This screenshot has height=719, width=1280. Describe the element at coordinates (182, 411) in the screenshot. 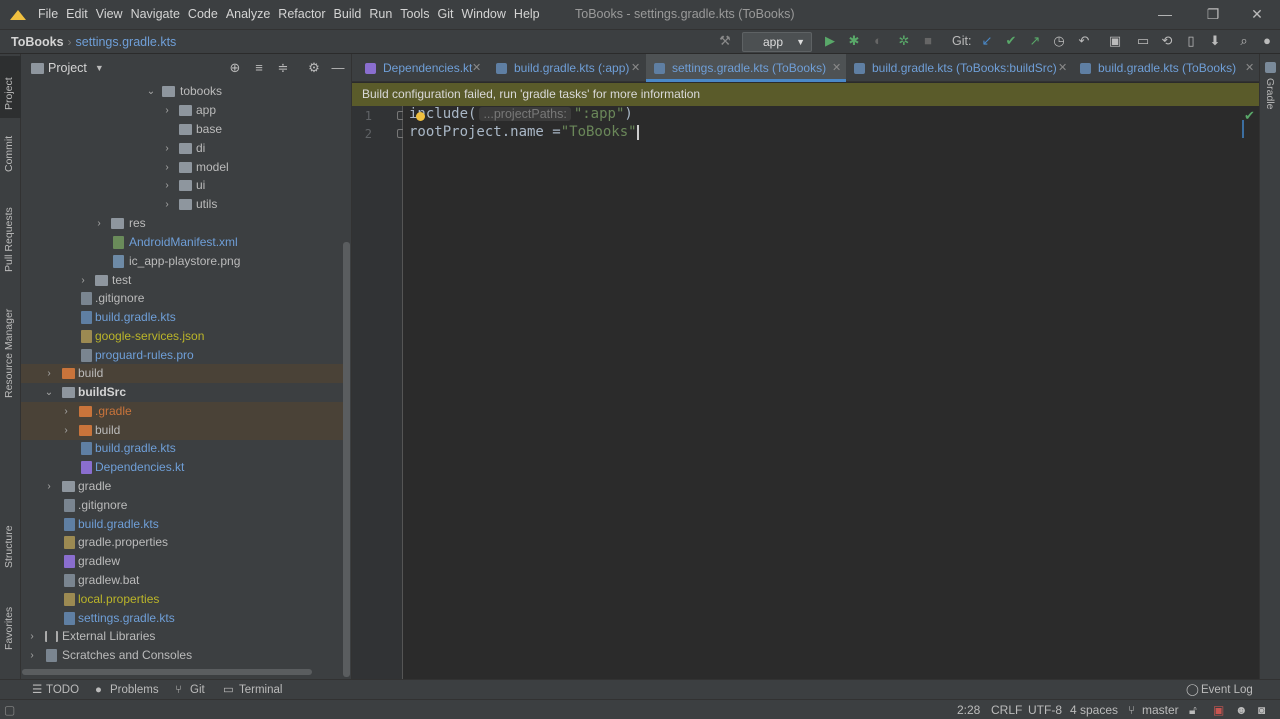

I see `tree-item: › .gradle` at that location.